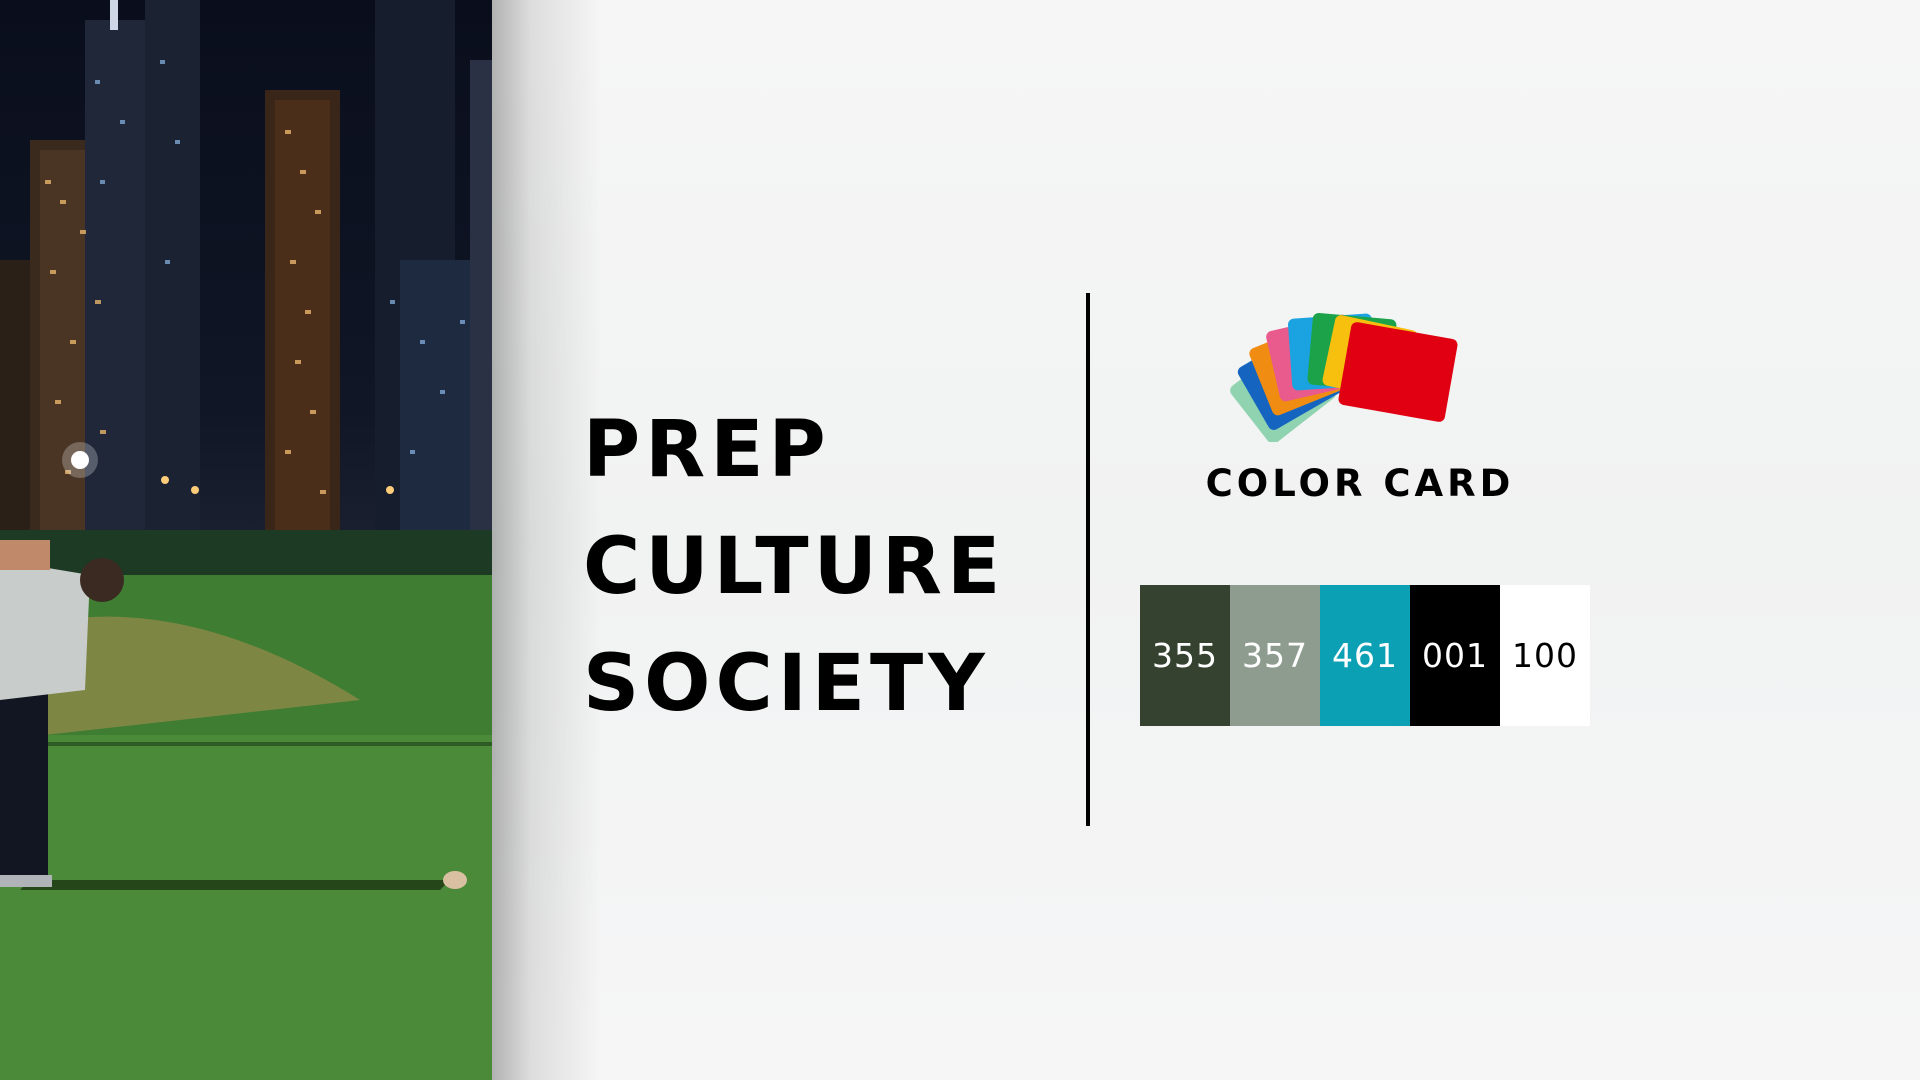 This screenshot has width=1920, height=1080. I want to click on color-card-label: COLOR CARD, so click(1360, 483).